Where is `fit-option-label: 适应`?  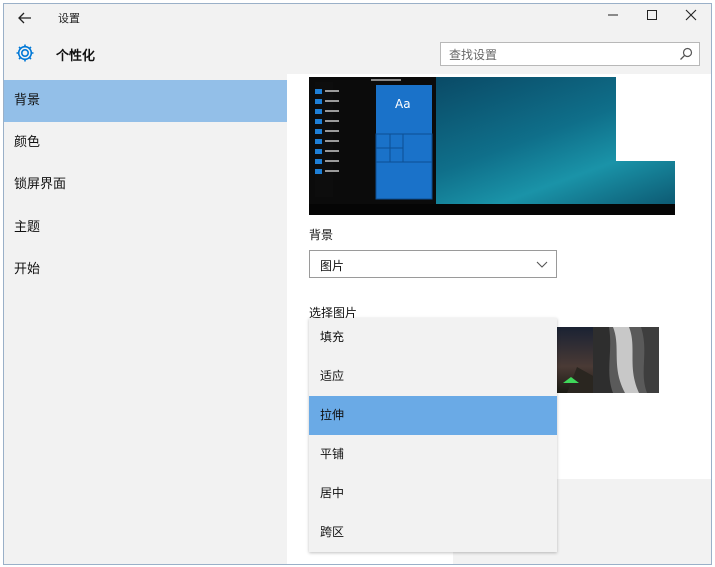
fit-option-label: 适应 is located at coordinates (332, 376).